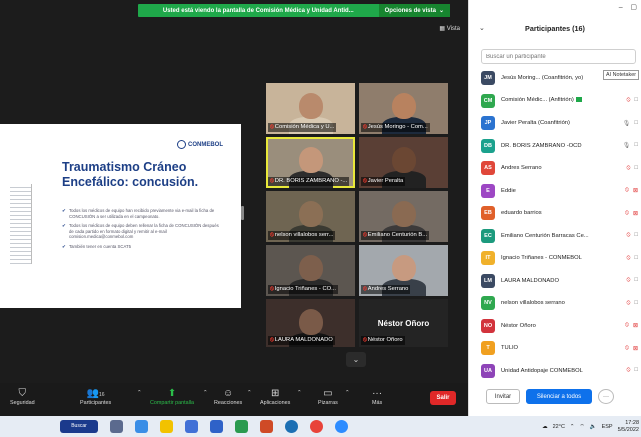  What do you see at coordinates (559, 191) in the screenshot?
I see `participant-row: E Eddie ⦸ ⊠` at bounding box center [559, 191].